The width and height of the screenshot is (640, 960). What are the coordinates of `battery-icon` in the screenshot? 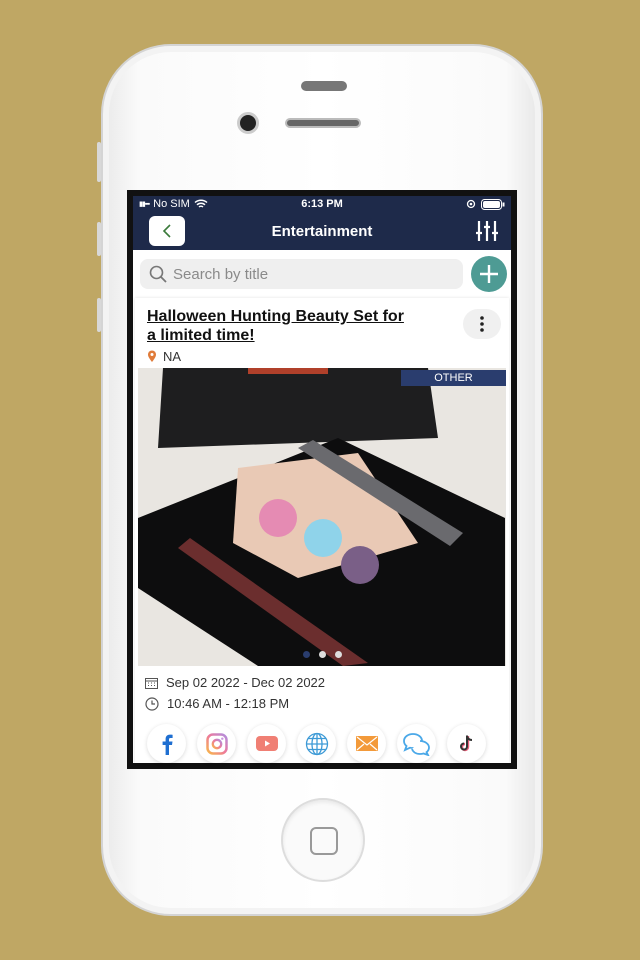 It's located at (493, 204).